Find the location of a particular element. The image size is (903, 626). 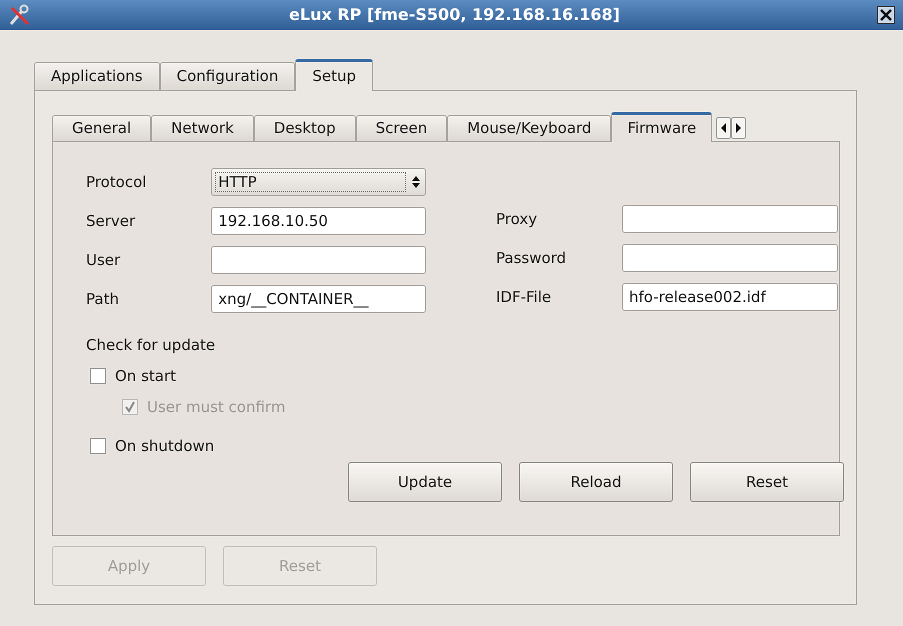

tab: General is located at coordinates (102, 128).